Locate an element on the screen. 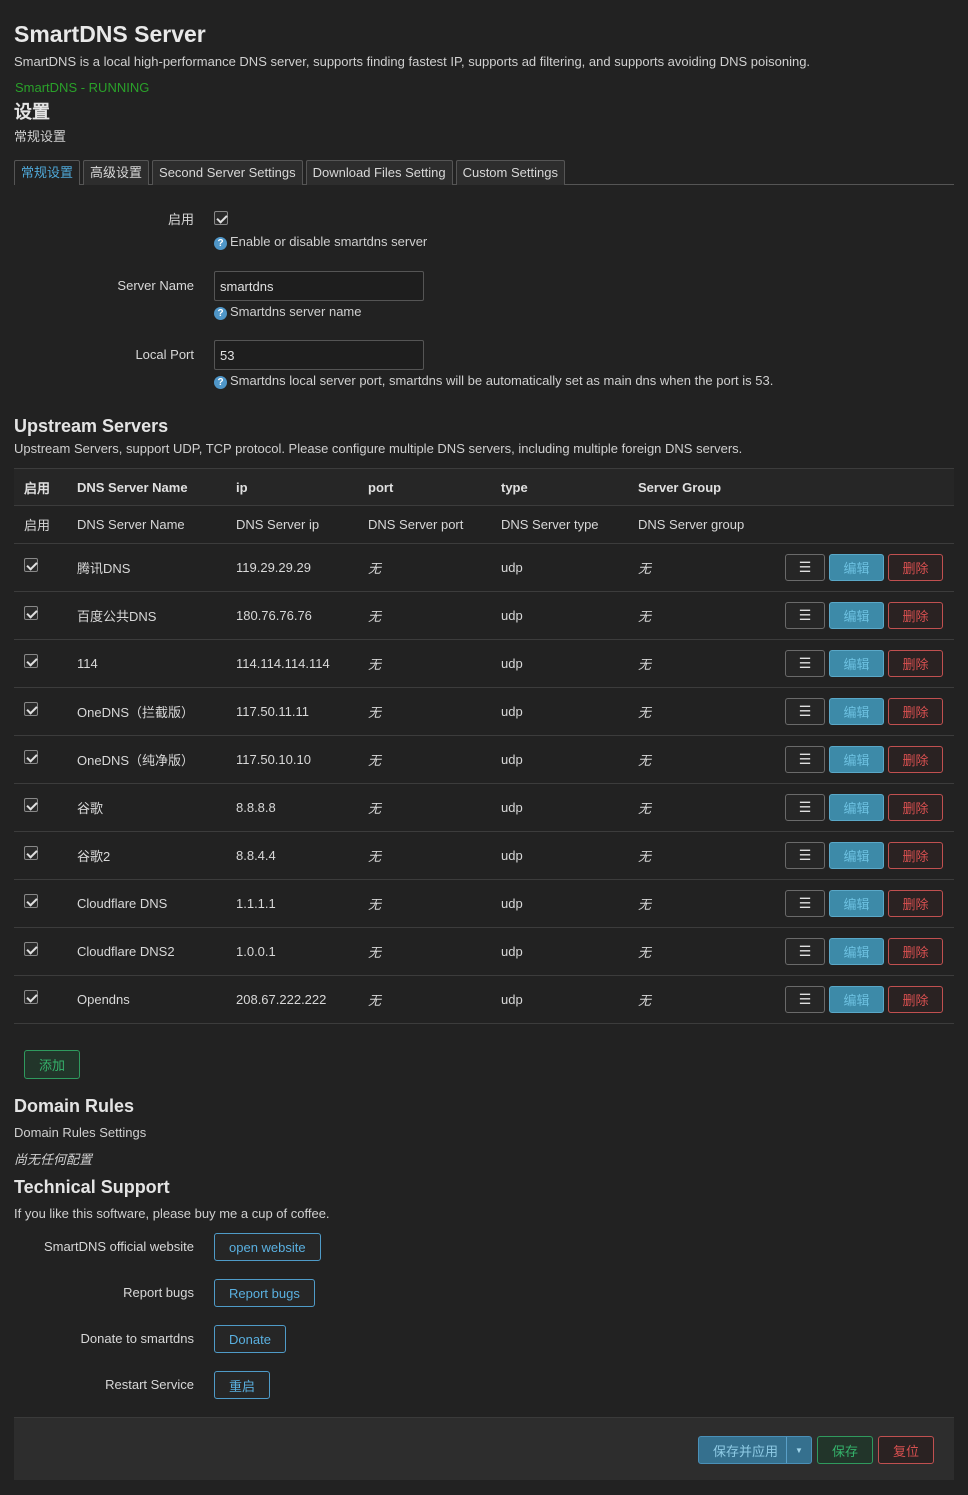  column-desc-name: DNS Server Name is located at coordinates (131, 525).